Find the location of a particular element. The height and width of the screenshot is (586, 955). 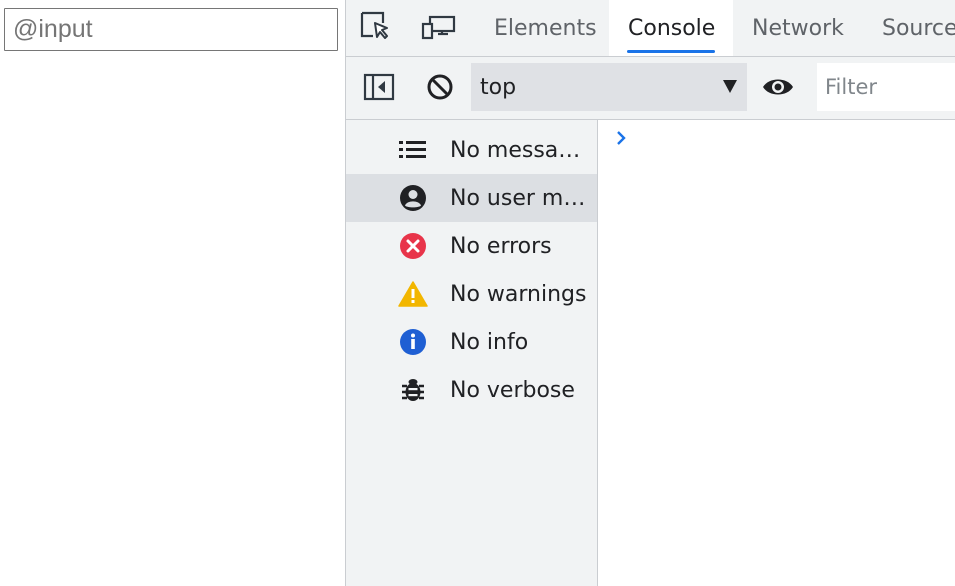

live-expression-eye-icon is located at coordinates (778, 87).